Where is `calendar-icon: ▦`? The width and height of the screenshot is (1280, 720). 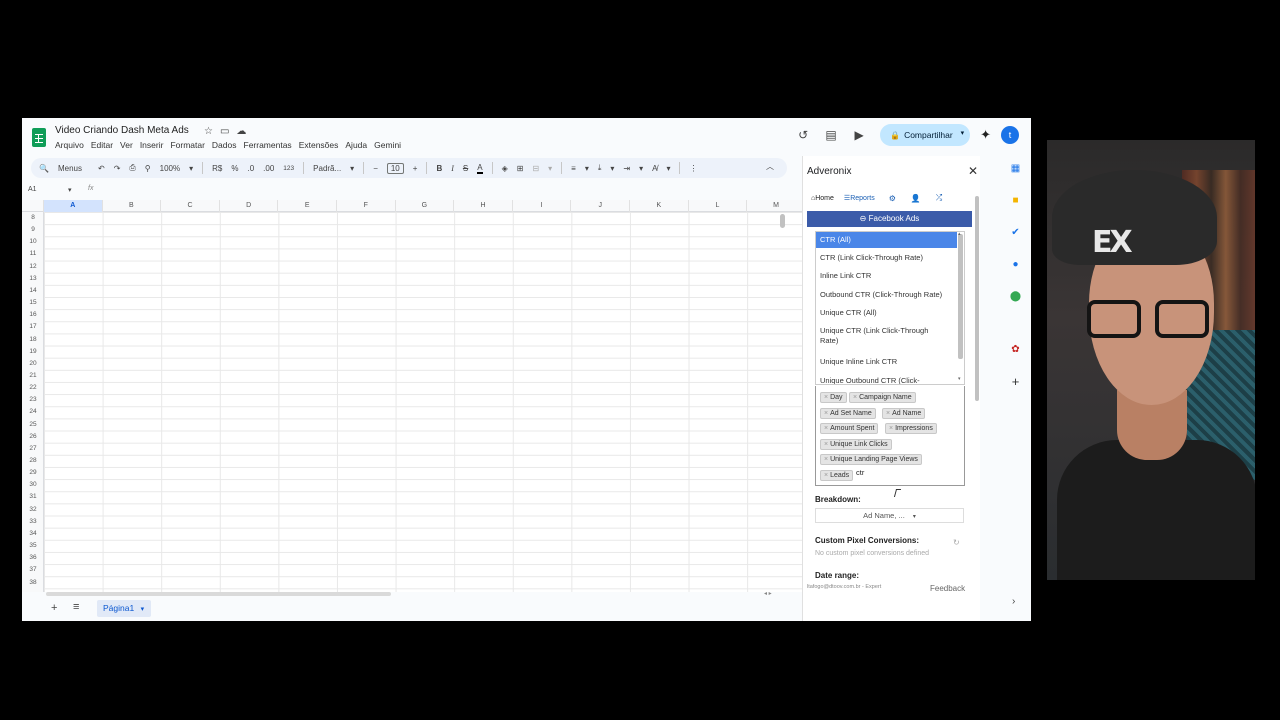 calendar-icon: ▦ is located at coordinates (1015, 168).